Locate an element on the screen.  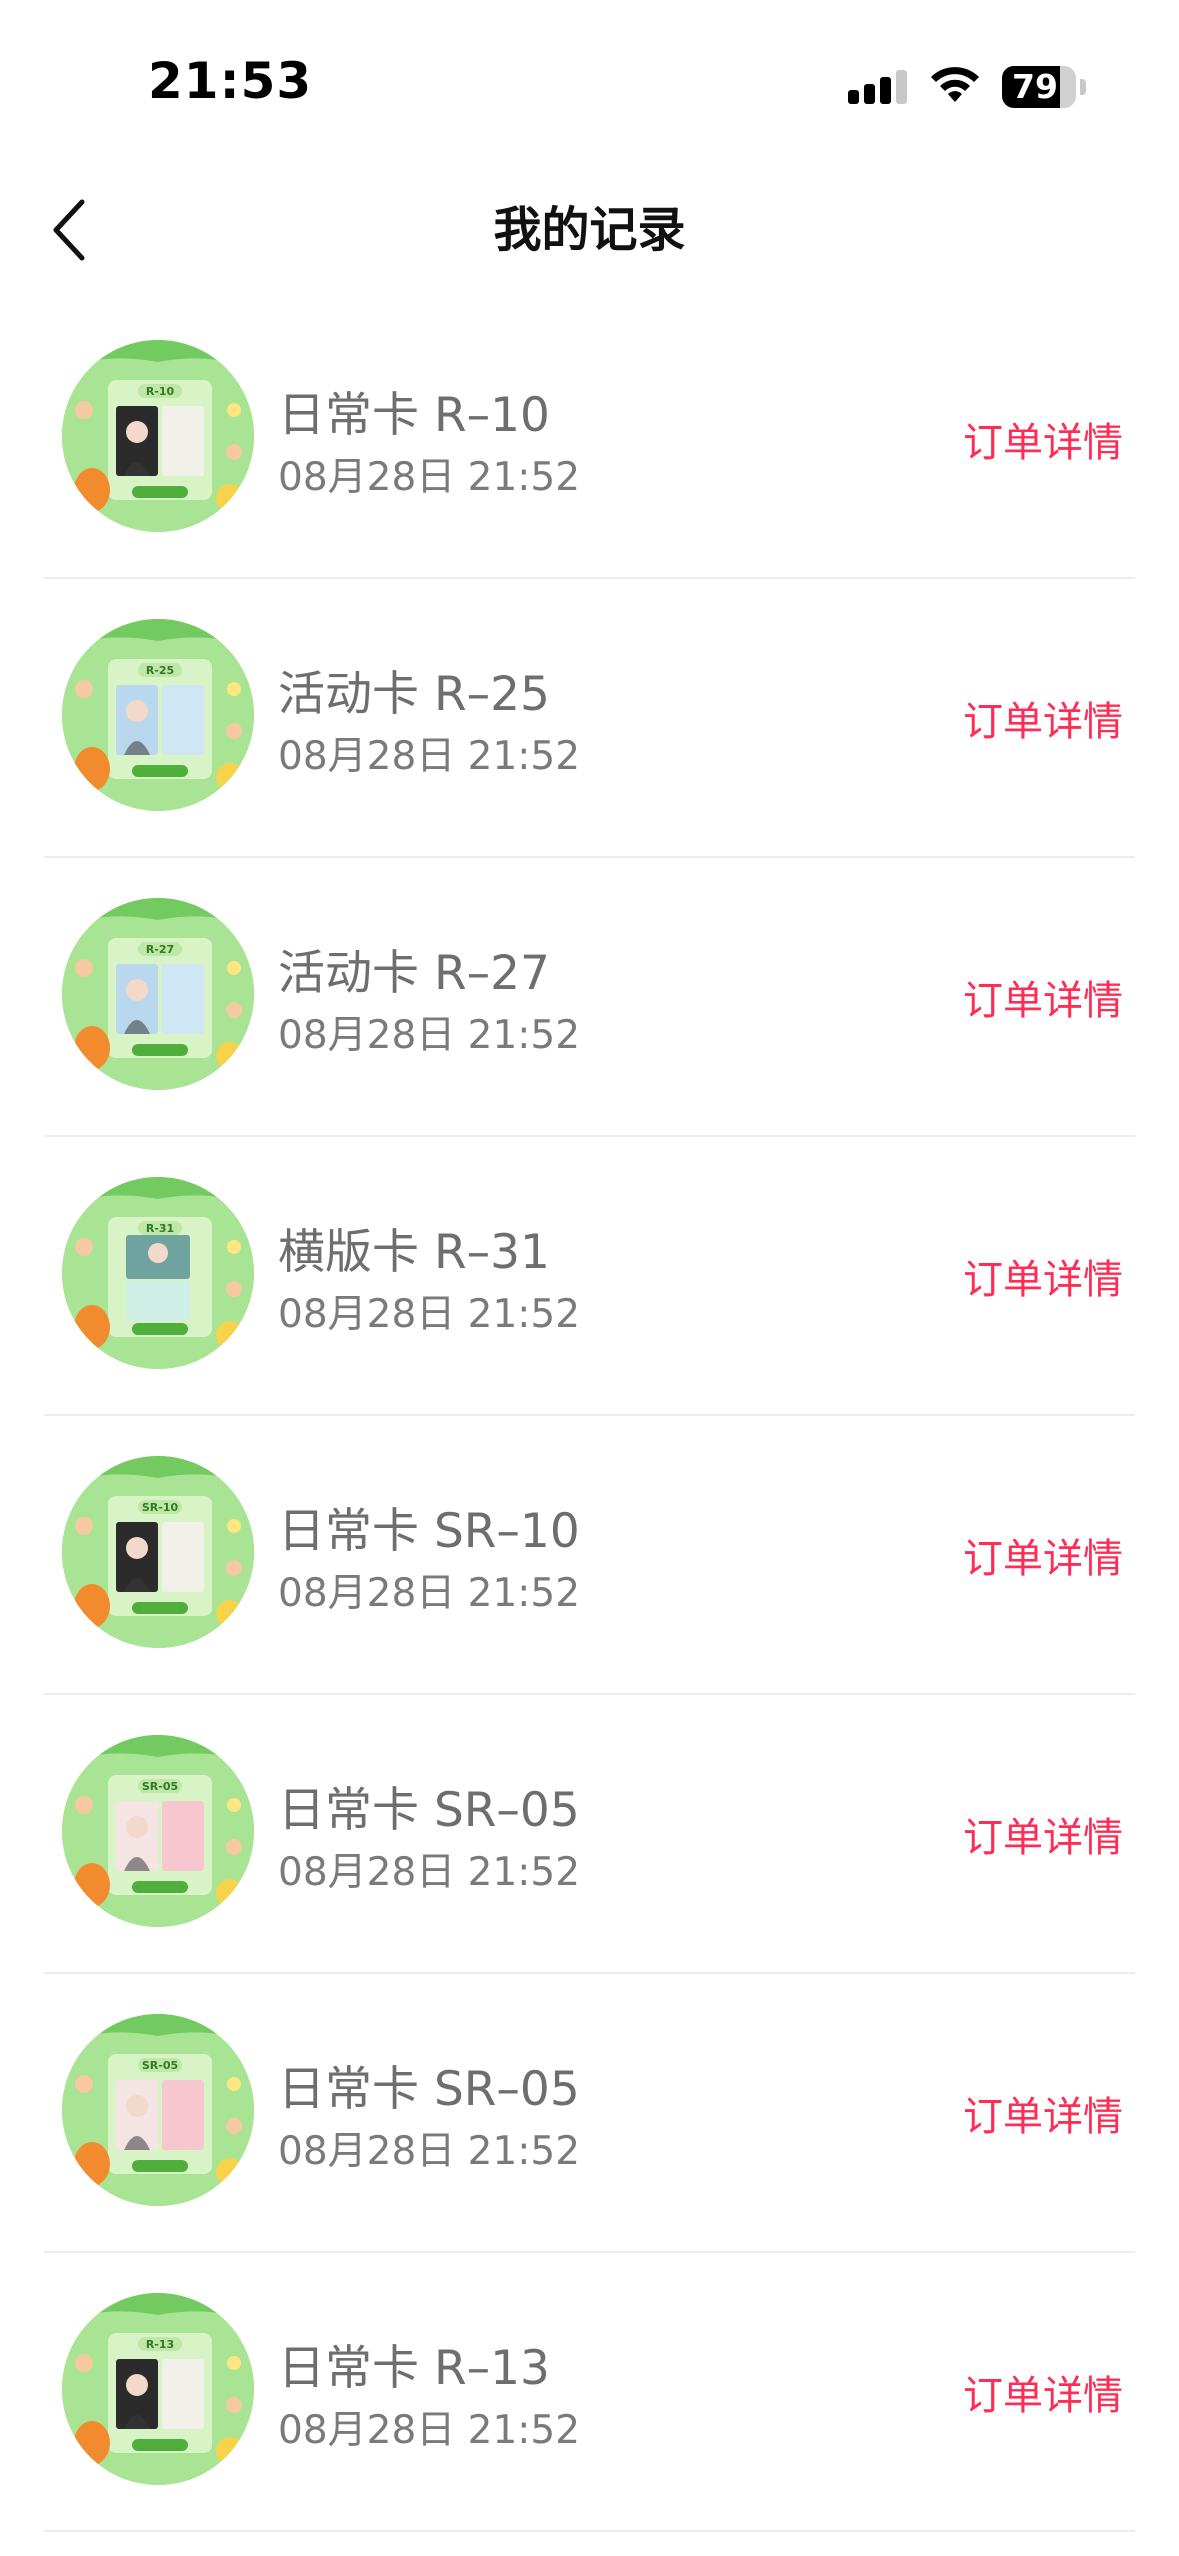
record-thumbnail: R-31 is located at coordinates (158, 1273).